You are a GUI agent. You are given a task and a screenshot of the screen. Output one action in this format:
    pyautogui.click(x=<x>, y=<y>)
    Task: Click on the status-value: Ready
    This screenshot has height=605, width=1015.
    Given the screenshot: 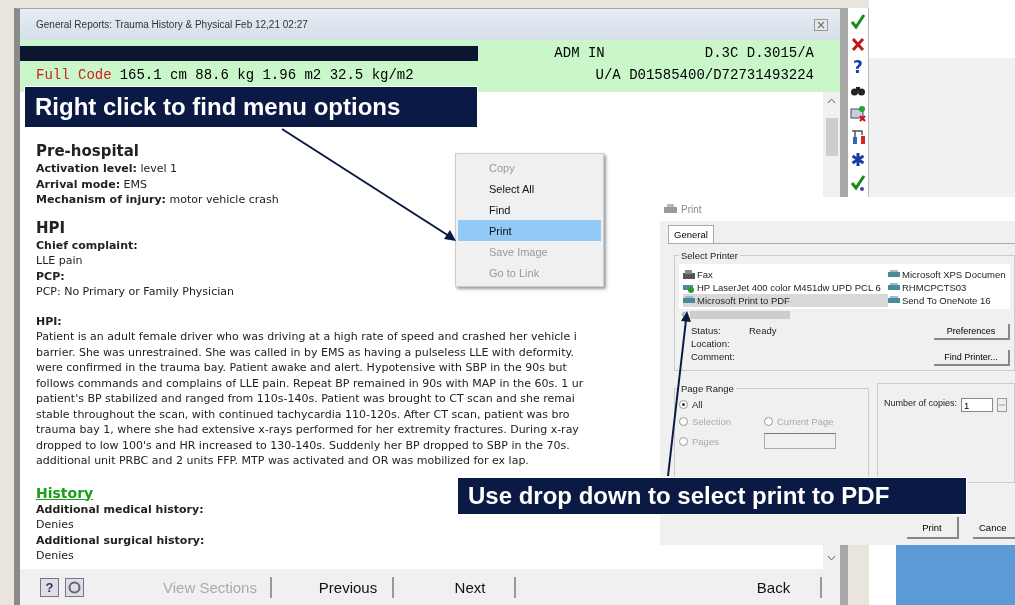 What is the action you would take?
    pyautogui.click(x=763, y=330)
    